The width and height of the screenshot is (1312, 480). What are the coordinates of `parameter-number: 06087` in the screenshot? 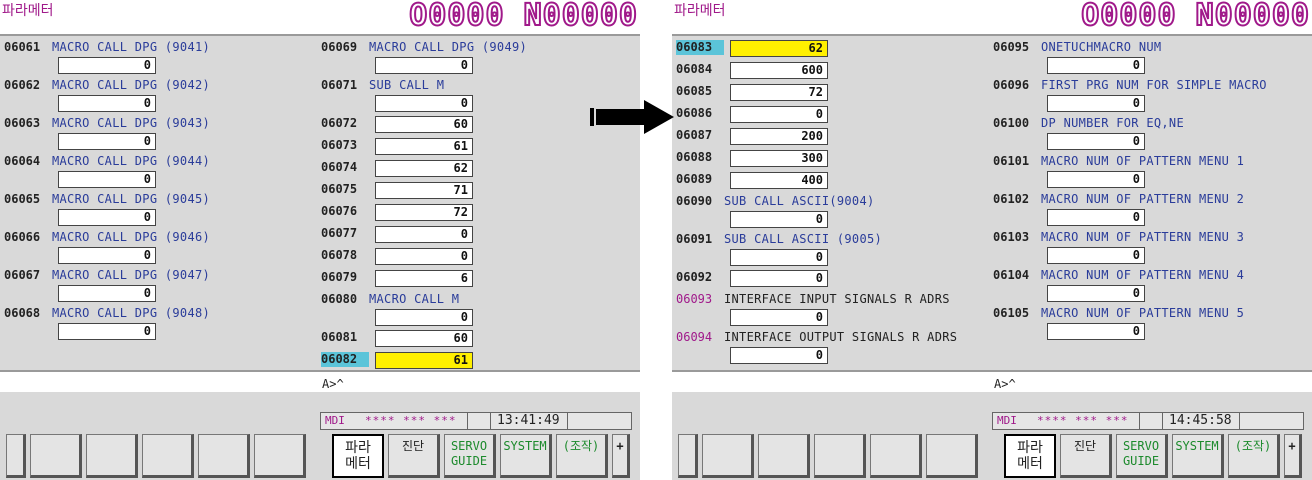 It's located at (694, 135).